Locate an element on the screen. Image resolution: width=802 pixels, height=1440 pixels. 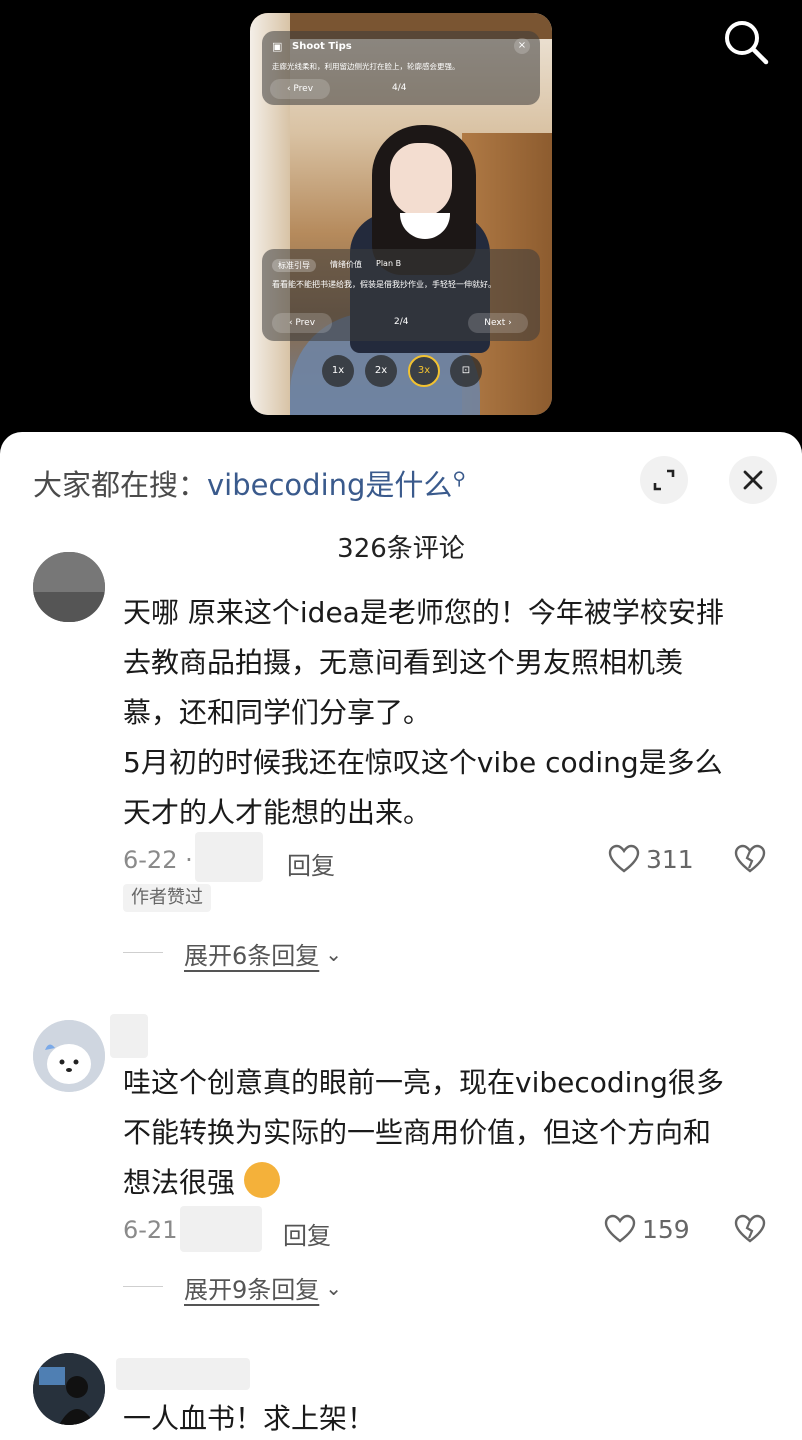
expand-replies-button: 展开6条回复 ⌄ is located at coordinates (233, 953).